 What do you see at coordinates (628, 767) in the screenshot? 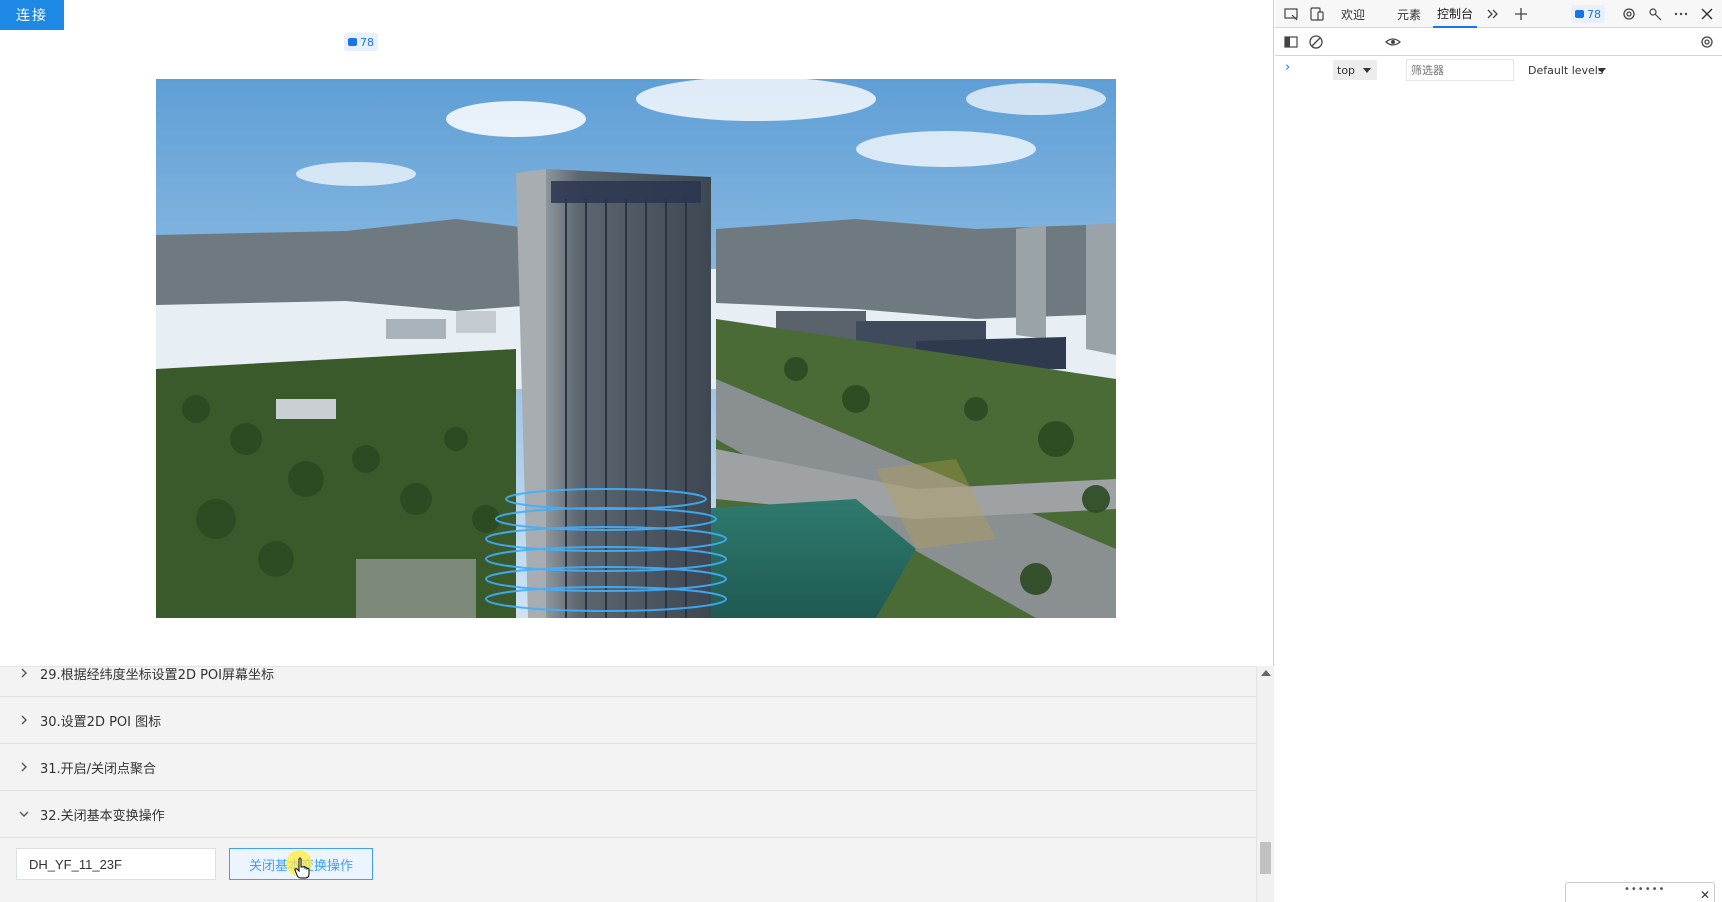
I see `accordion-item-31: 31.开启/关闭点聚合` at bounding box center [628, 767].